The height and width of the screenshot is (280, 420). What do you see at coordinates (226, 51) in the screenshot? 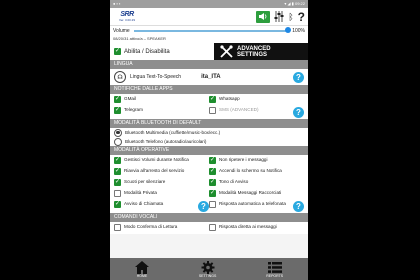
I see `tools-icon` at bounding box center [226, 51].